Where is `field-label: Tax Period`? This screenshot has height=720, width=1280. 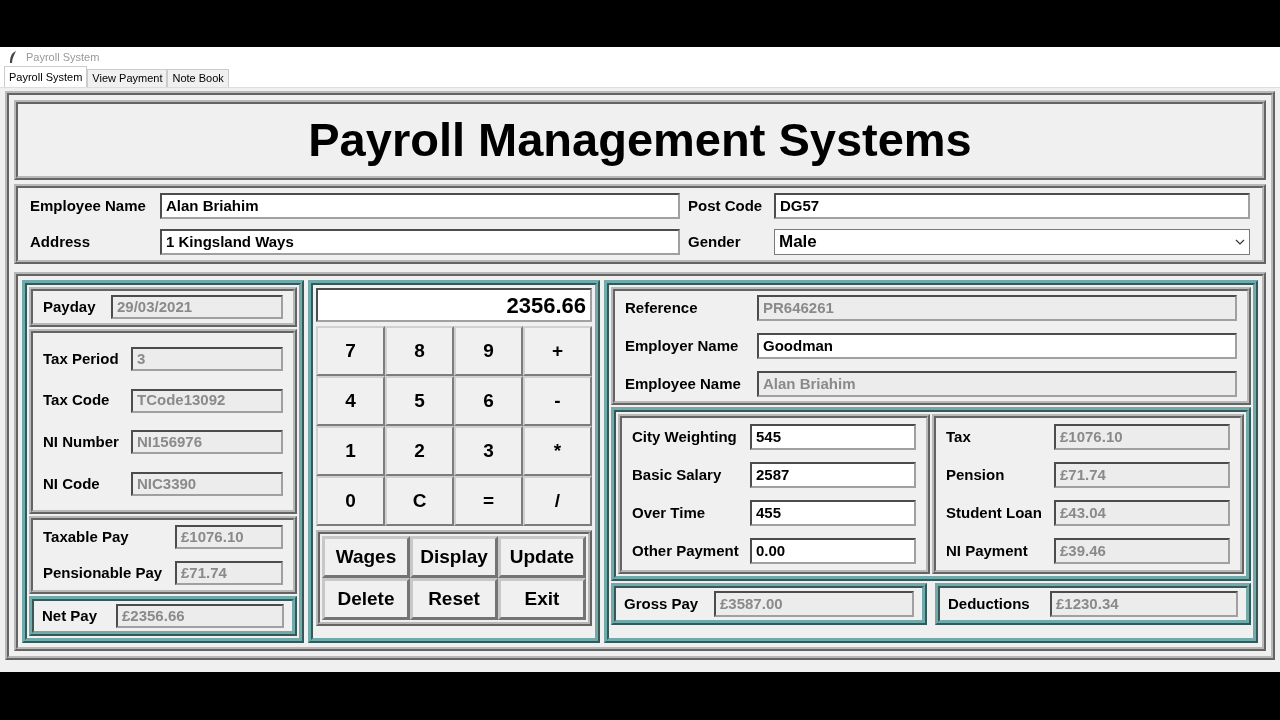 field-label: Tax Period is located at coordinates (81, 358).